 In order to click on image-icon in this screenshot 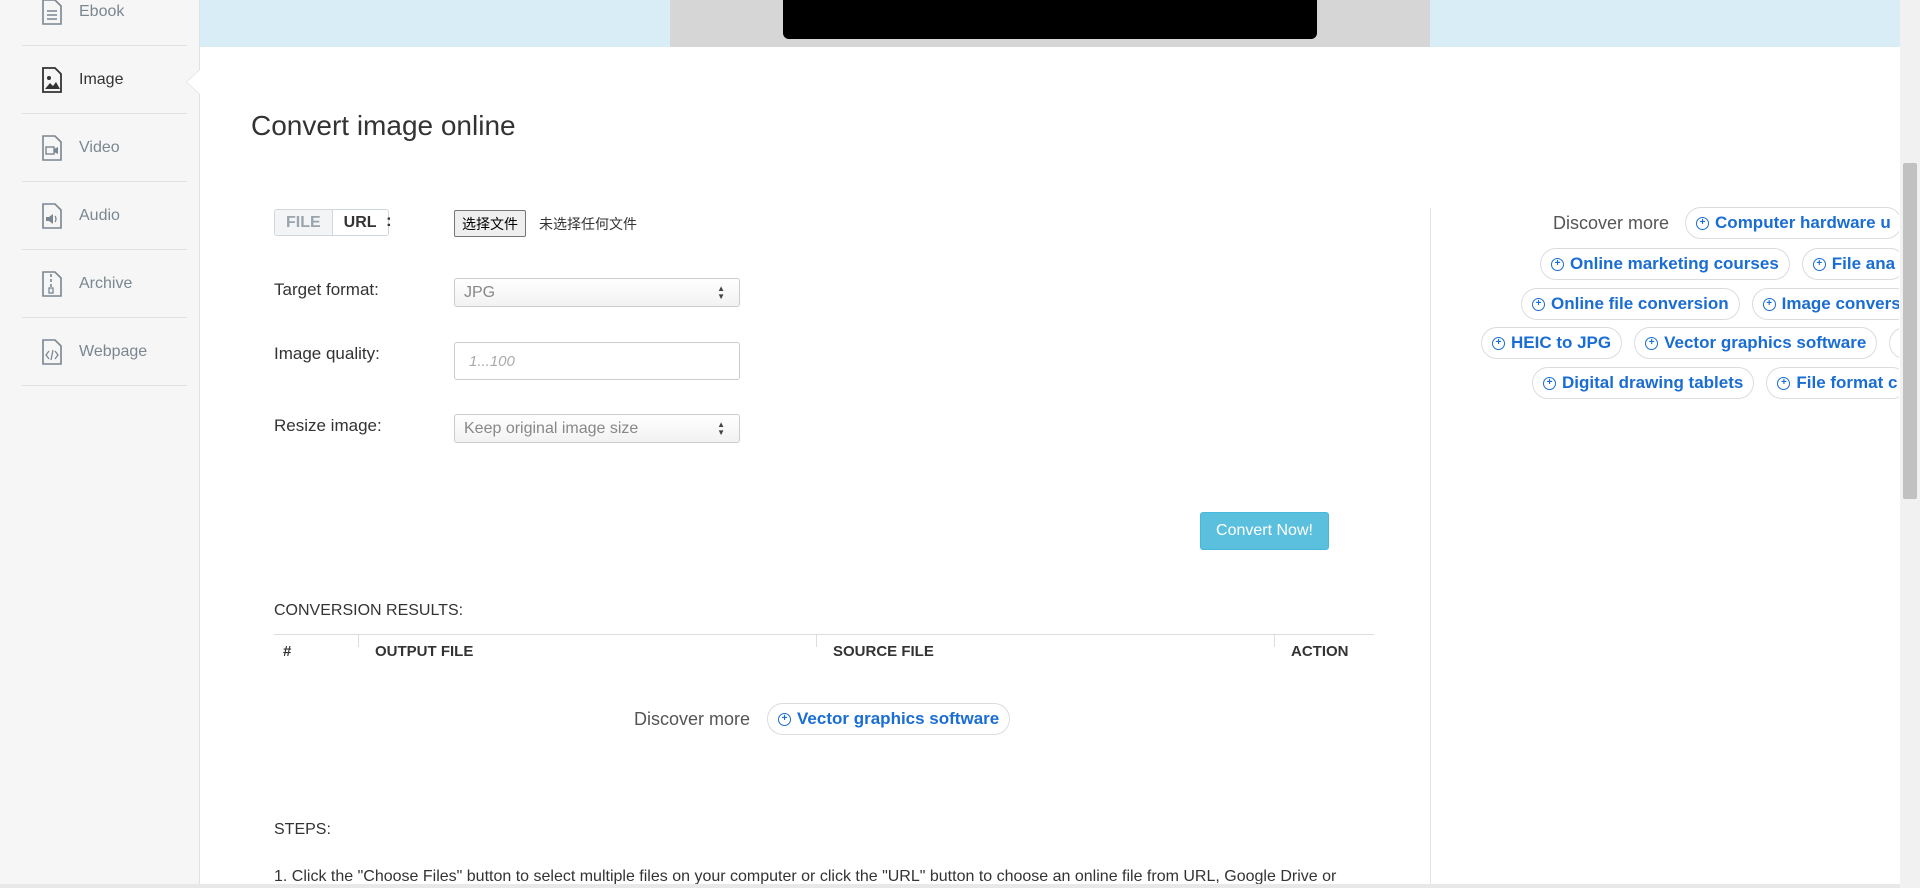, I will do `click(52, 80)`.